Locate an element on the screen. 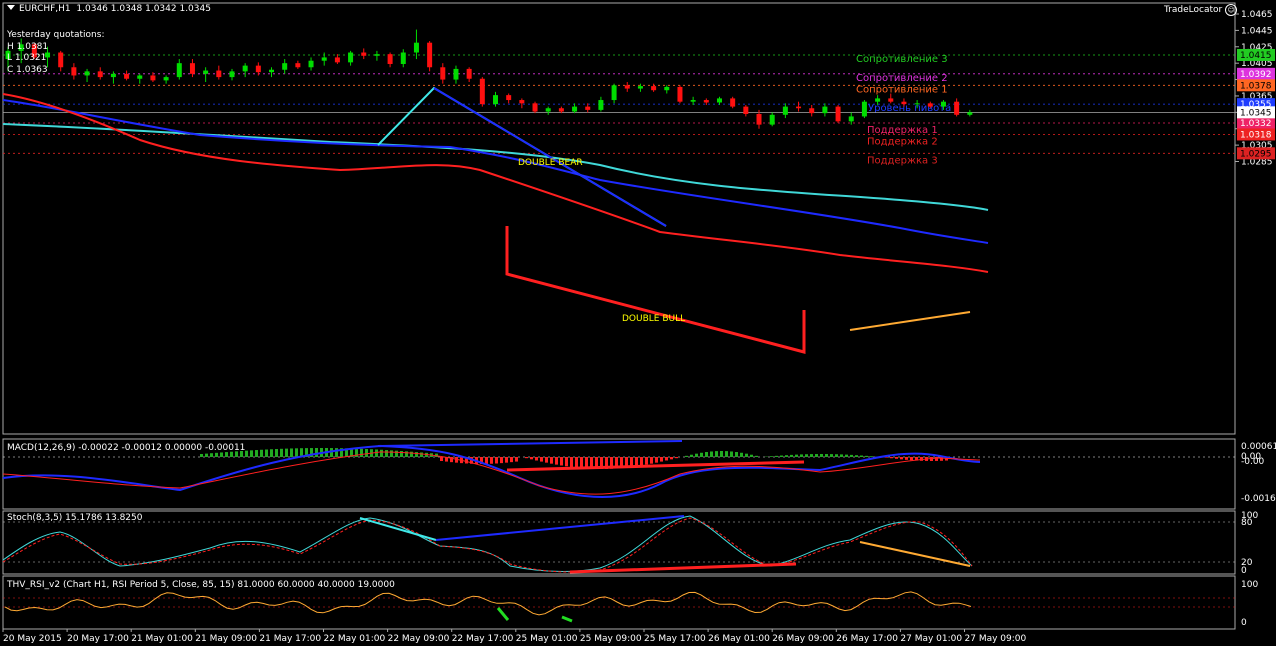  broker-badge: TradeLocator ☺ is located at coordinates (1201, 10).